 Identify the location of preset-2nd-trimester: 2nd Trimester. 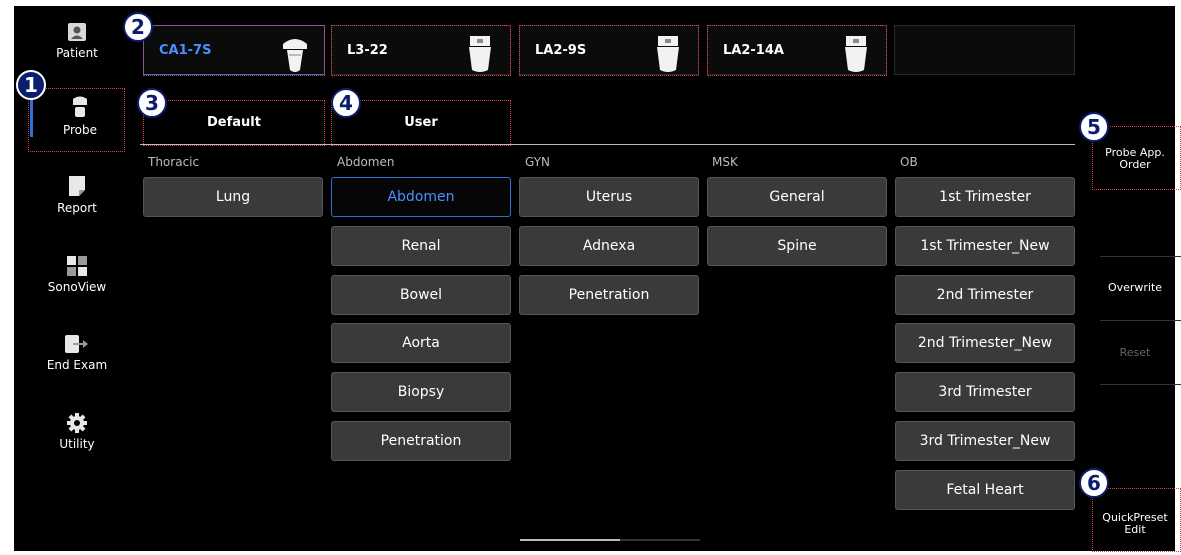
(985, 295).